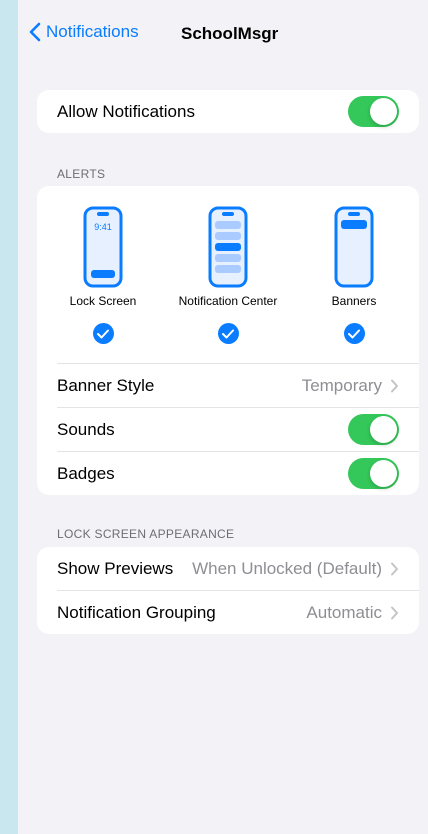 The width and height of the screenshot is (428, 834). Describe the element at coordinates (228, 612) in the screenshot. I see `notification-grouping-row: Notification Grouping Automatic` at that location.